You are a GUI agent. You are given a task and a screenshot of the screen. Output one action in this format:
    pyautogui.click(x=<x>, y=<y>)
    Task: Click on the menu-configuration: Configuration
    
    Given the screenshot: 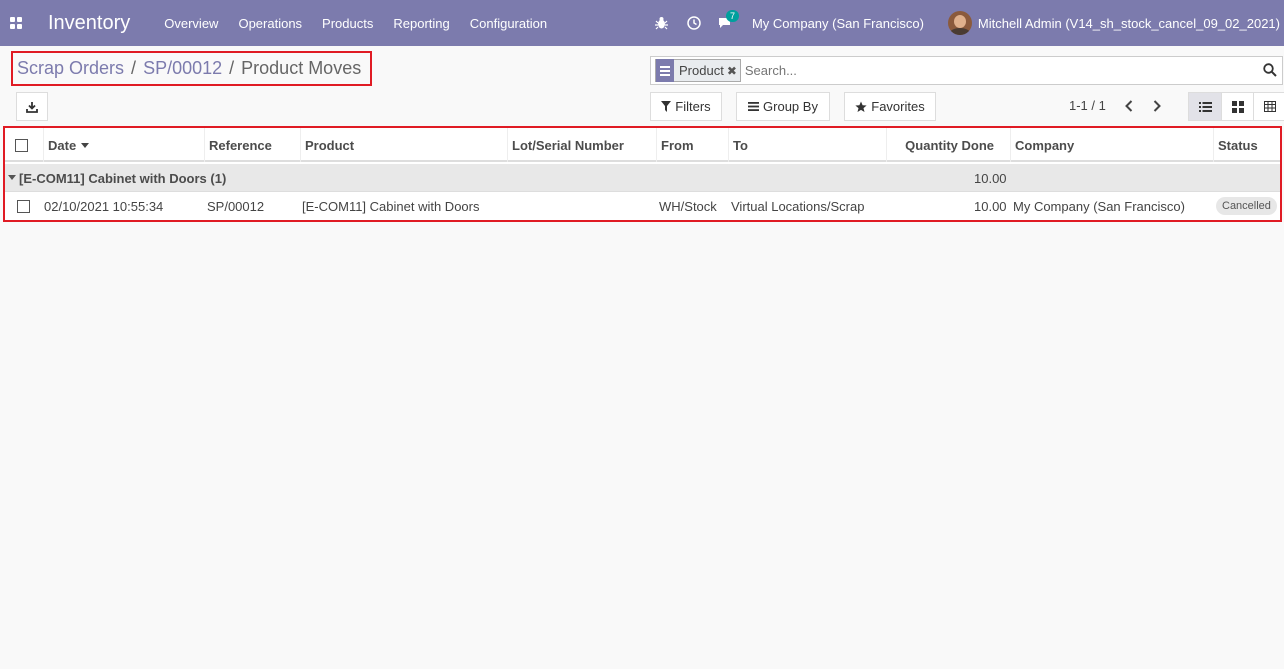 What is the action you would take?
    pyautogui.click(x=508, y=23)
    